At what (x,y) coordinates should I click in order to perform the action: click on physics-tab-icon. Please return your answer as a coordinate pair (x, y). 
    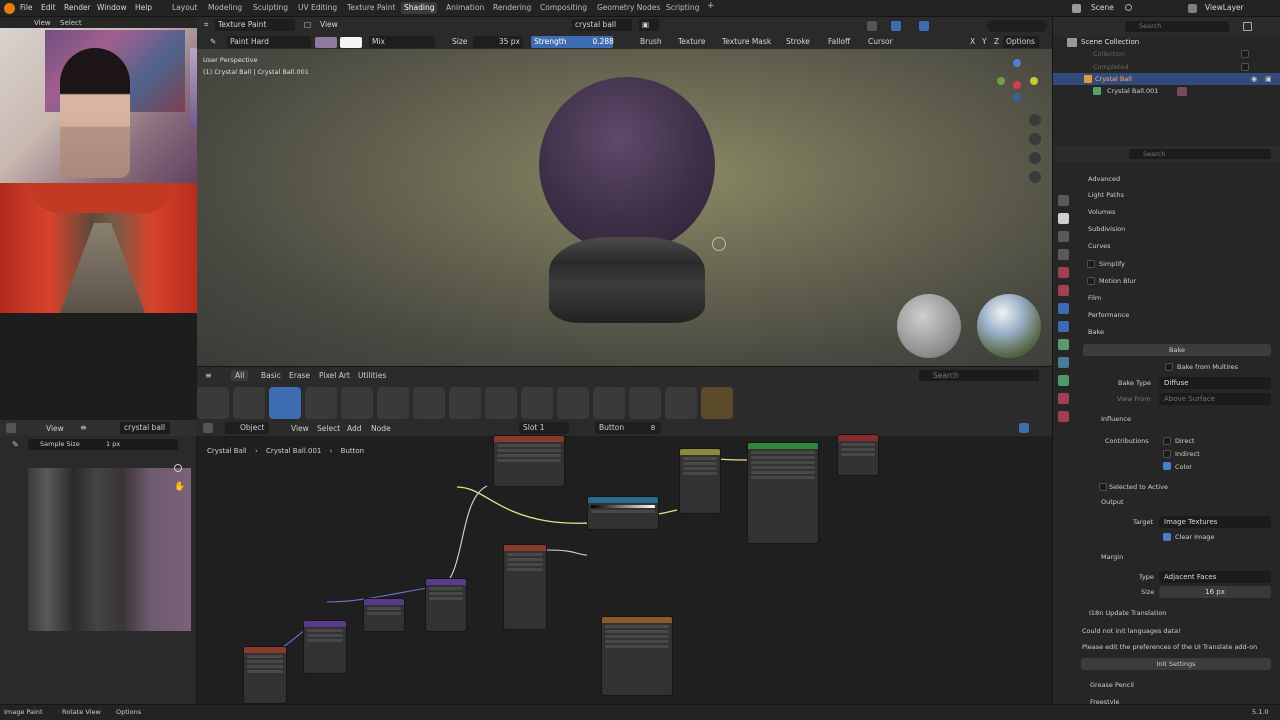
    Looking at the image, I should click on (1063, 344).